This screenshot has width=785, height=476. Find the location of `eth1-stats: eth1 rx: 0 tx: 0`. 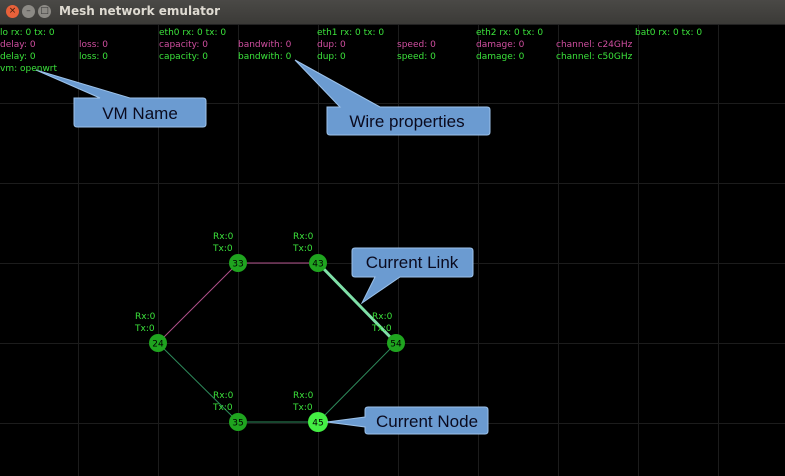

eth1-stats: eth1 rx: 0 tx: 0 is located at coordinates (351, 33).